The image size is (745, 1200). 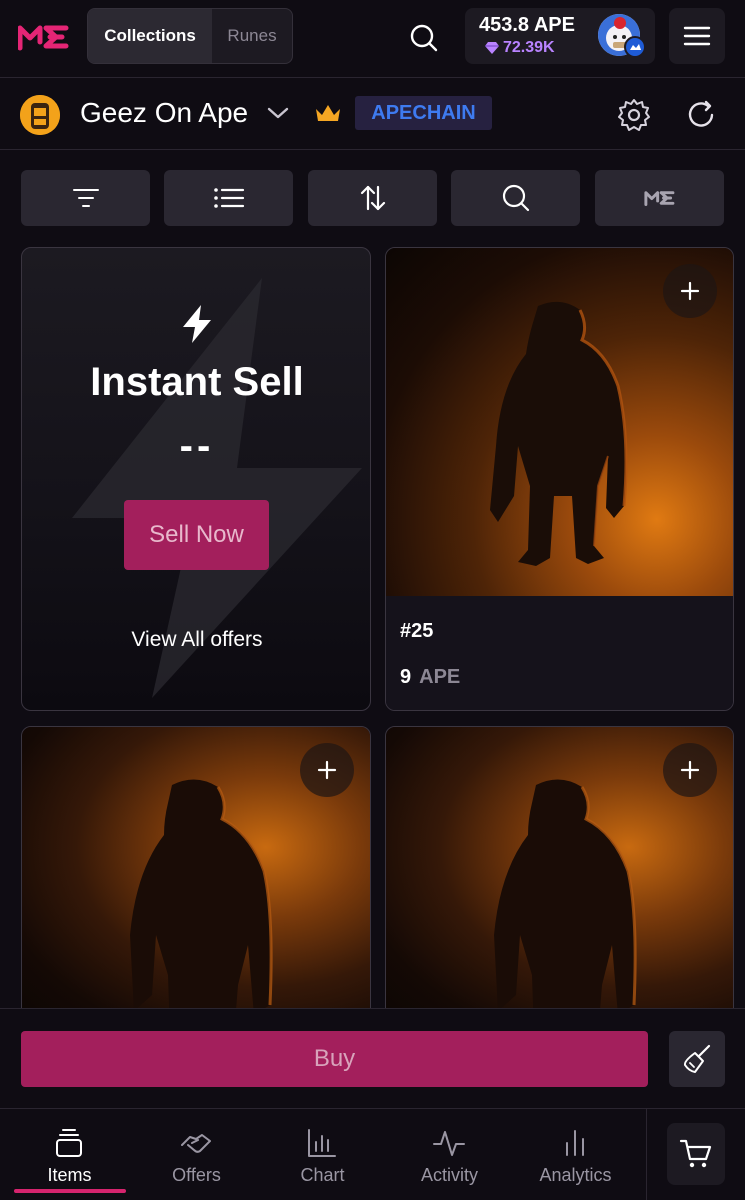 I want to click on activity-pulse-icon, so click(x=449, y=1143).